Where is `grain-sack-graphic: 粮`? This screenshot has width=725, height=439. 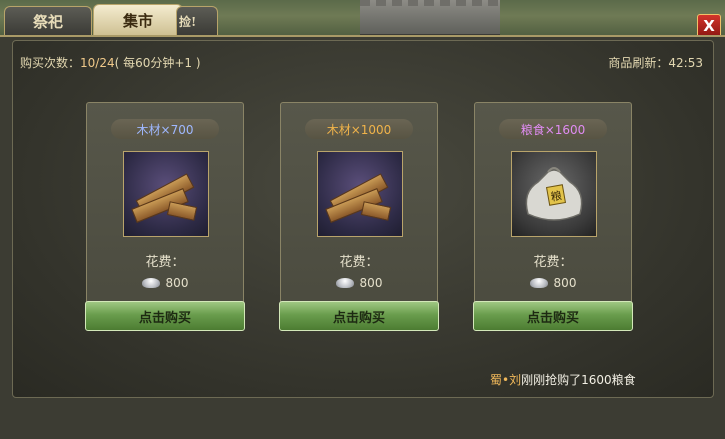
grain-sack-graphic: 粮 is located at coordinates (554, 194).